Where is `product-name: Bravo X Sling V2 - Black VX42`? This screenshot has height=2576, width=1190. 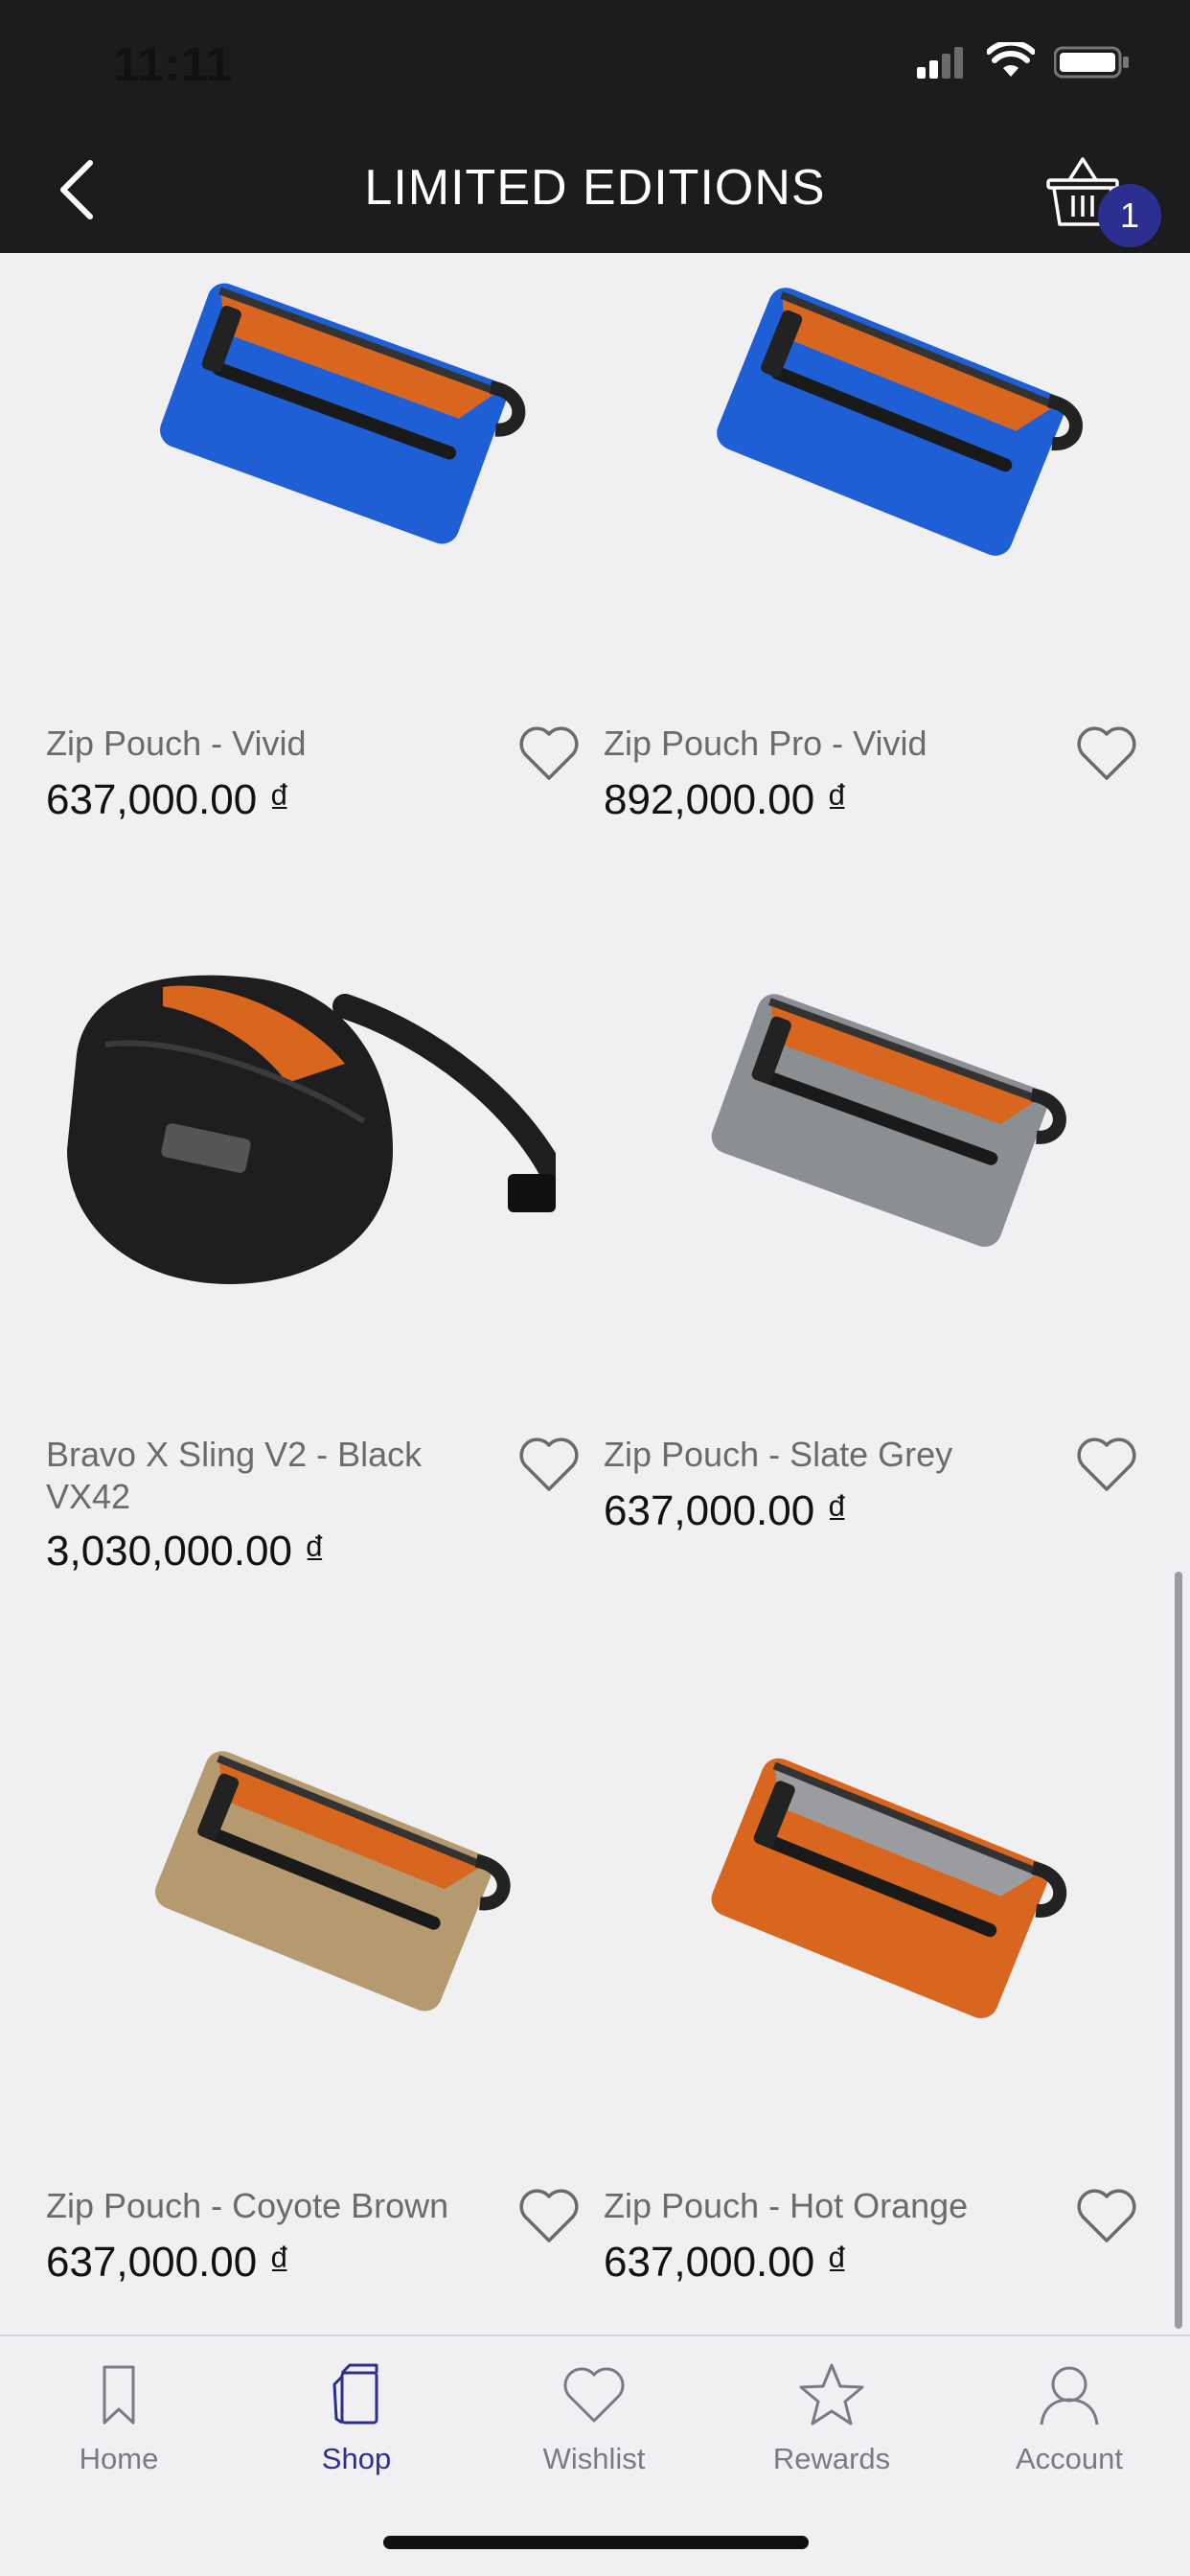
product-name: Bravo X Sling V2 - Black VX42 is located at coordinates (257, 1476).